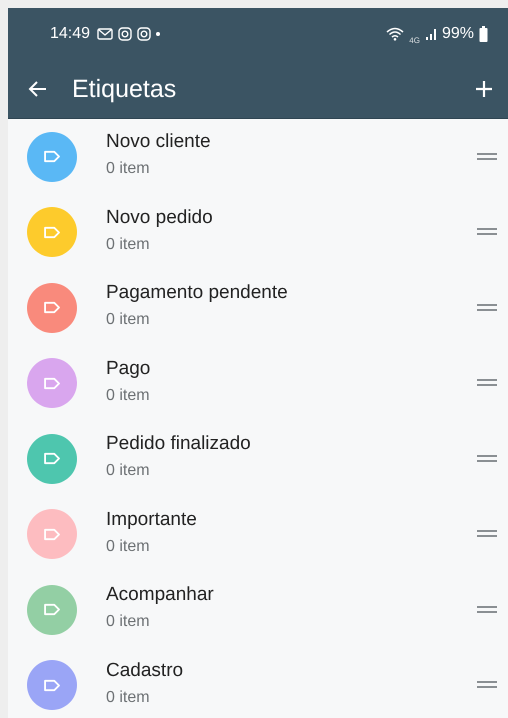 This screenshot has height=718, width=508. I want to click on mail-icon, so click(105, 34).